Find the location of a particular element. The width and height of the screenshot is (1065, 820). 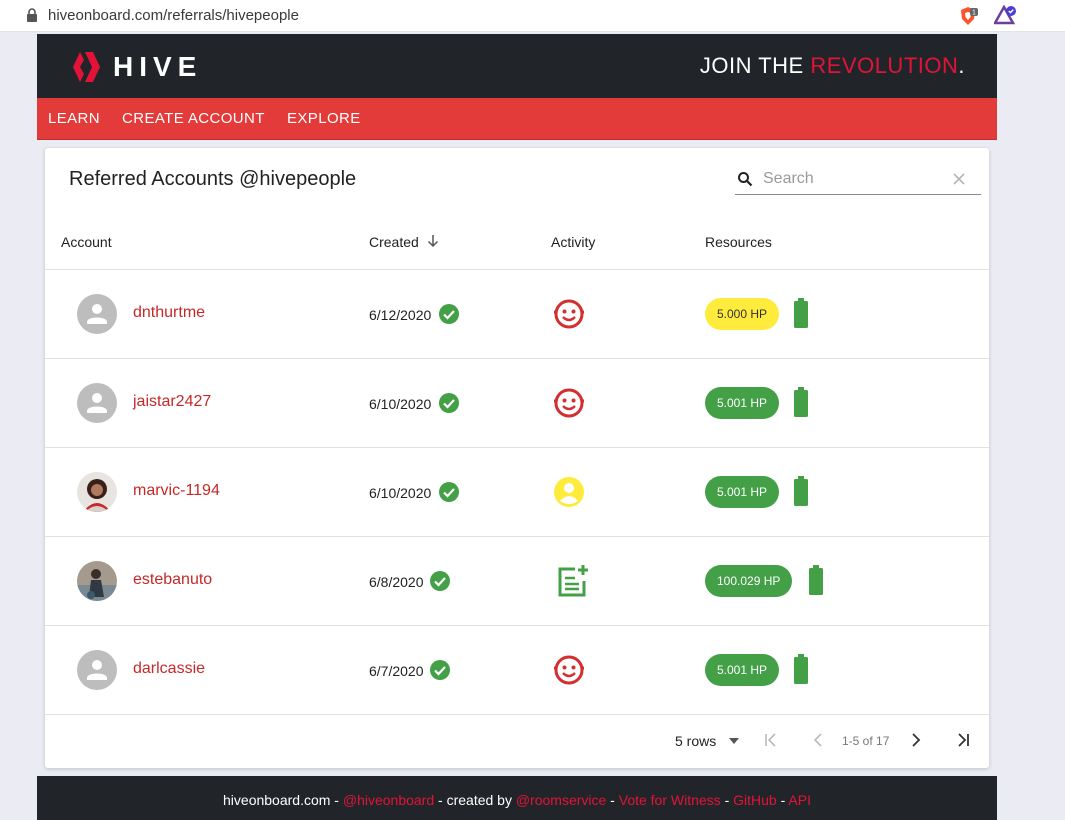

search-input is located at coordinates (853, 179).